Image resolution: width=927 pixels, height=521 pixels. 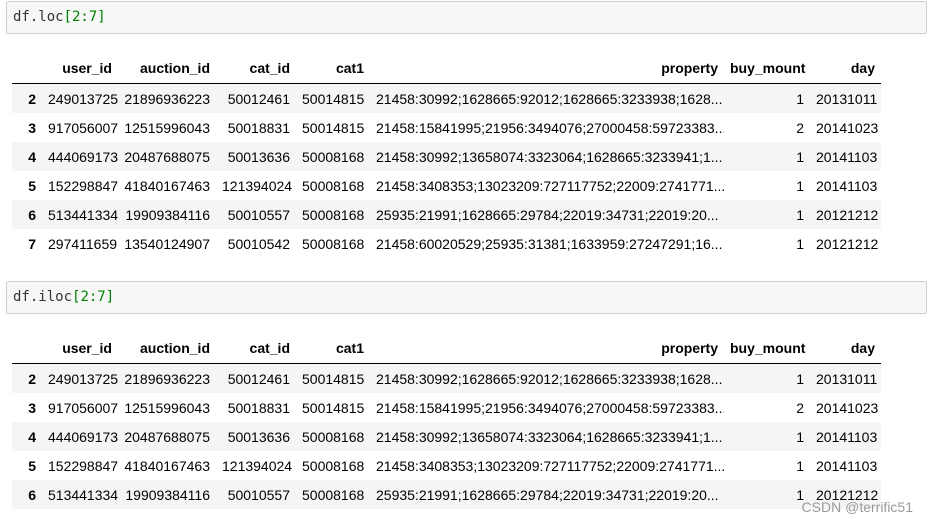 What do you see at coordinates (167, 348) in the screenshot?
I see `column-header: auction_id` at bounding box center [167, 348].